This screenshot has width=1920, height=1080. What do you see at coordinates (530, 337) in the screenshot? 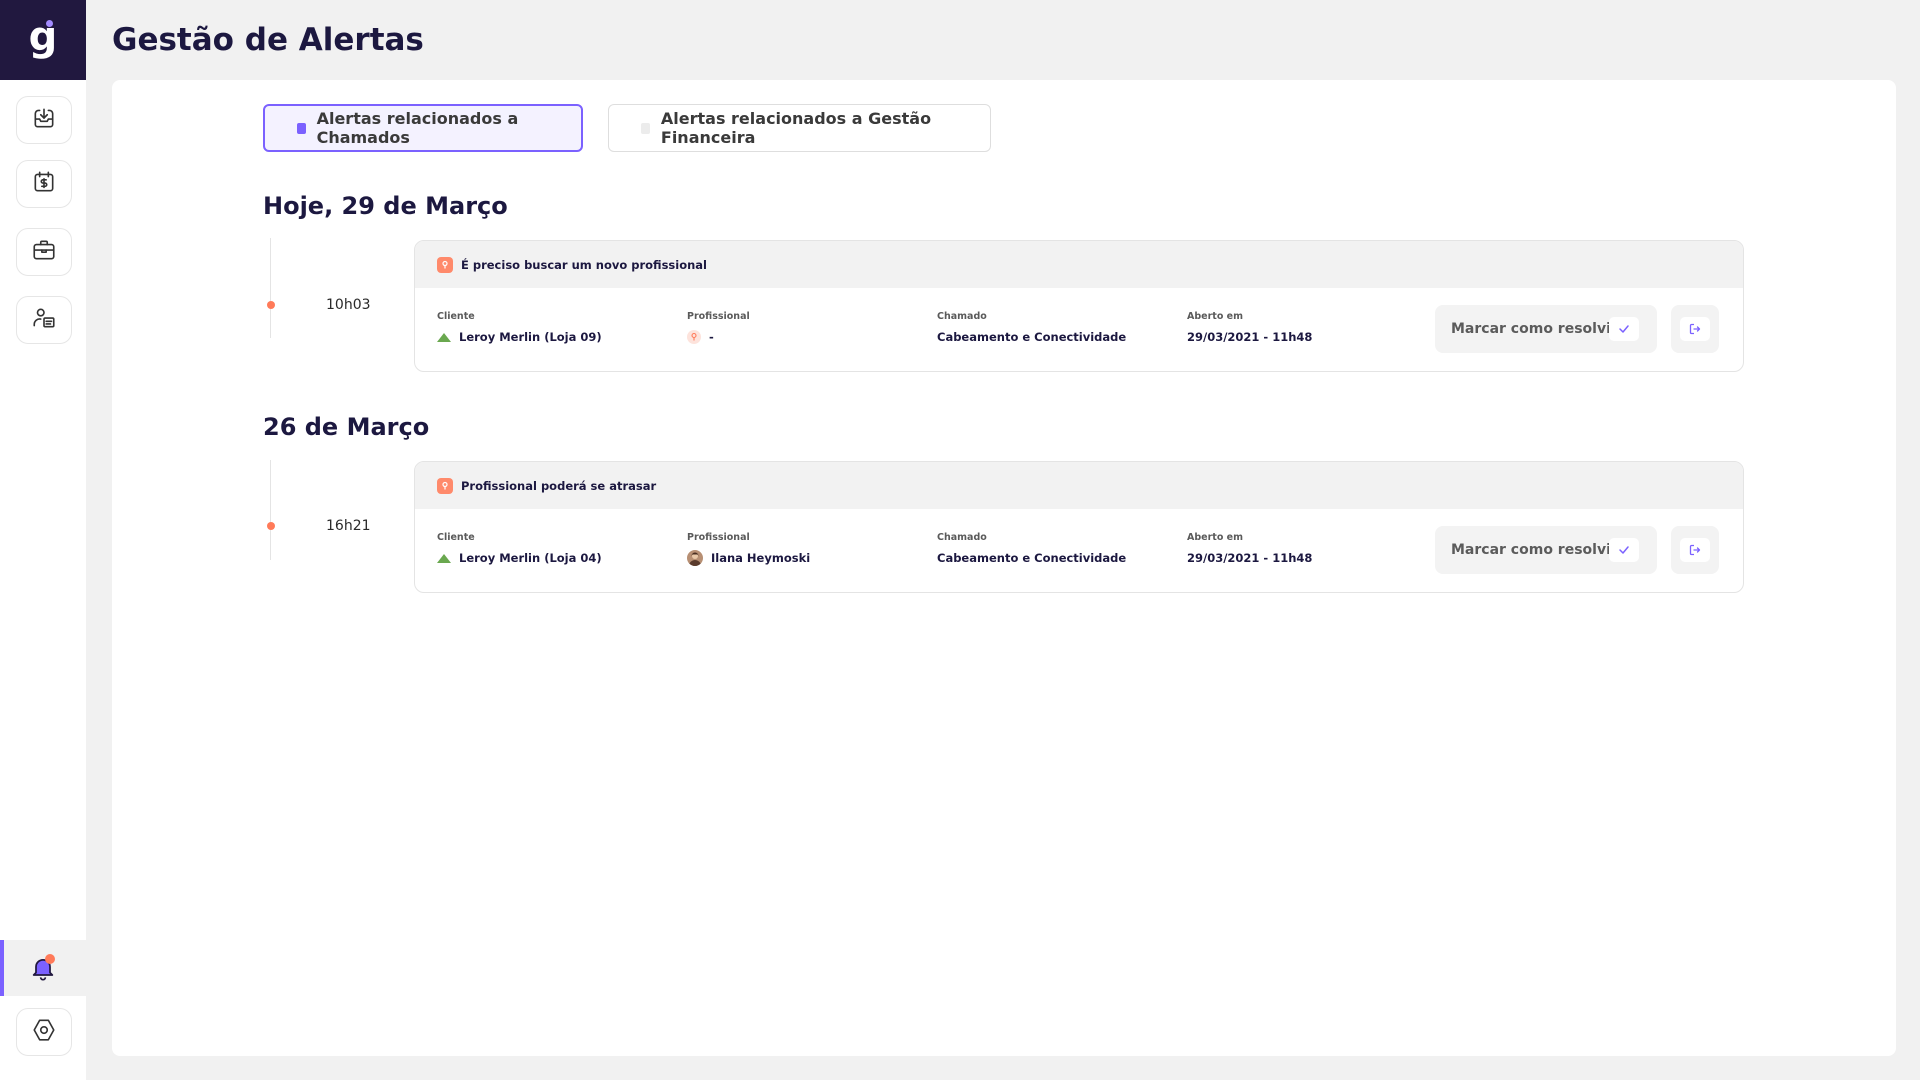
I see `client-name: Leroy Merlin (Loja 09)` at bounding box center [530, 337].